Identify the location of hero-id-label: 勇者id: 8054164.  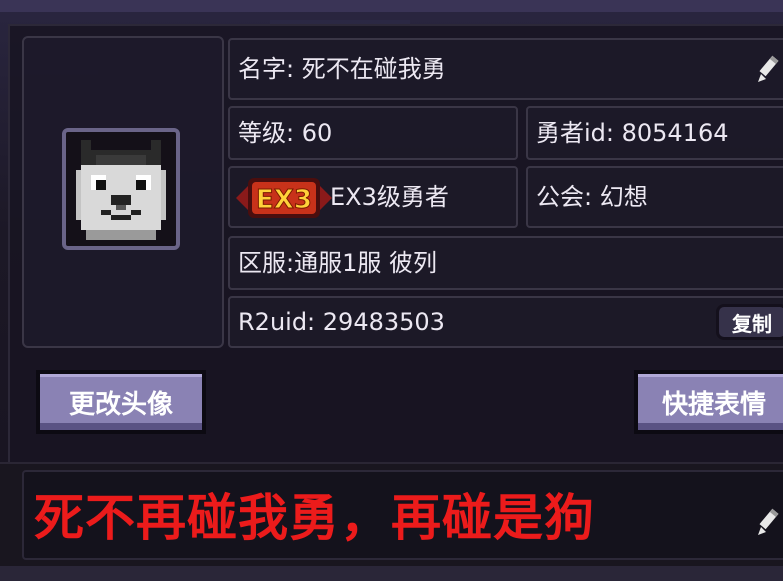
(632, 133).